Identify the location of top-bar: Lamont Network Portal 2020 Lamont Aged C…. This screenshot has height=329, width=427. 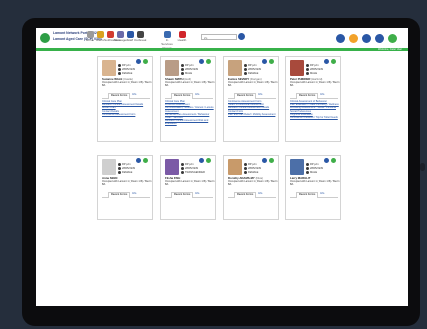
(222, 39).